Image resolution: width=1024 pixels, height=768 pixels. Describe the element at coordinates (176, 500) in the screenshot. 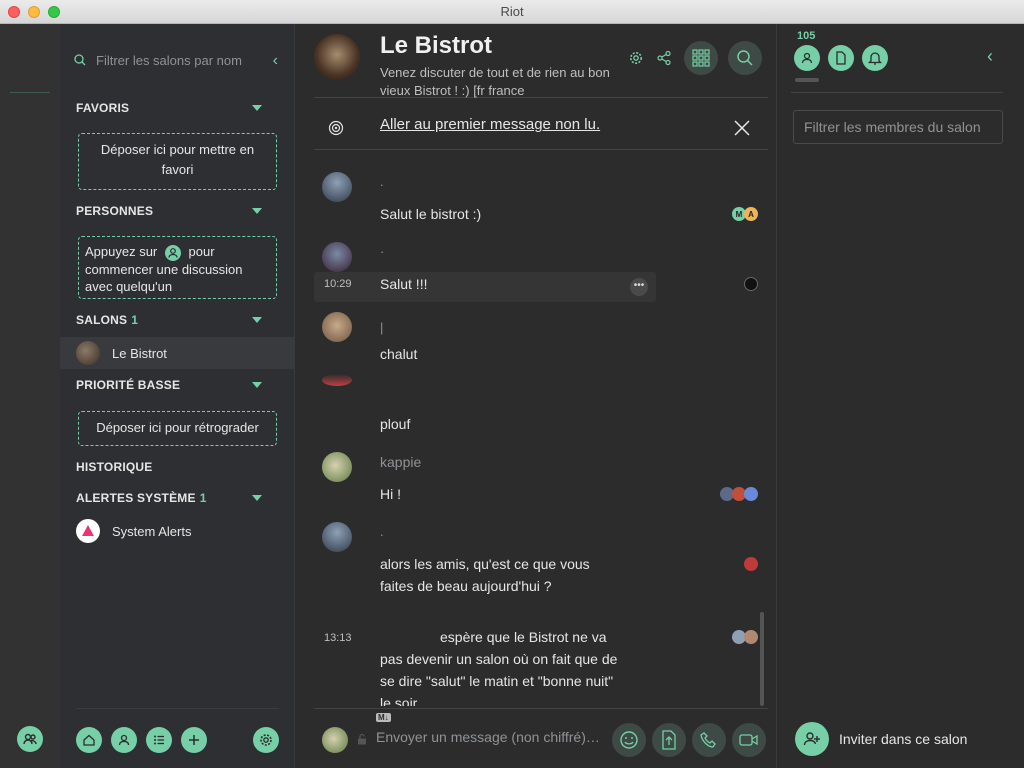

I see `section-system-alerts: ALERTES SYSTÈME 1` at that location.